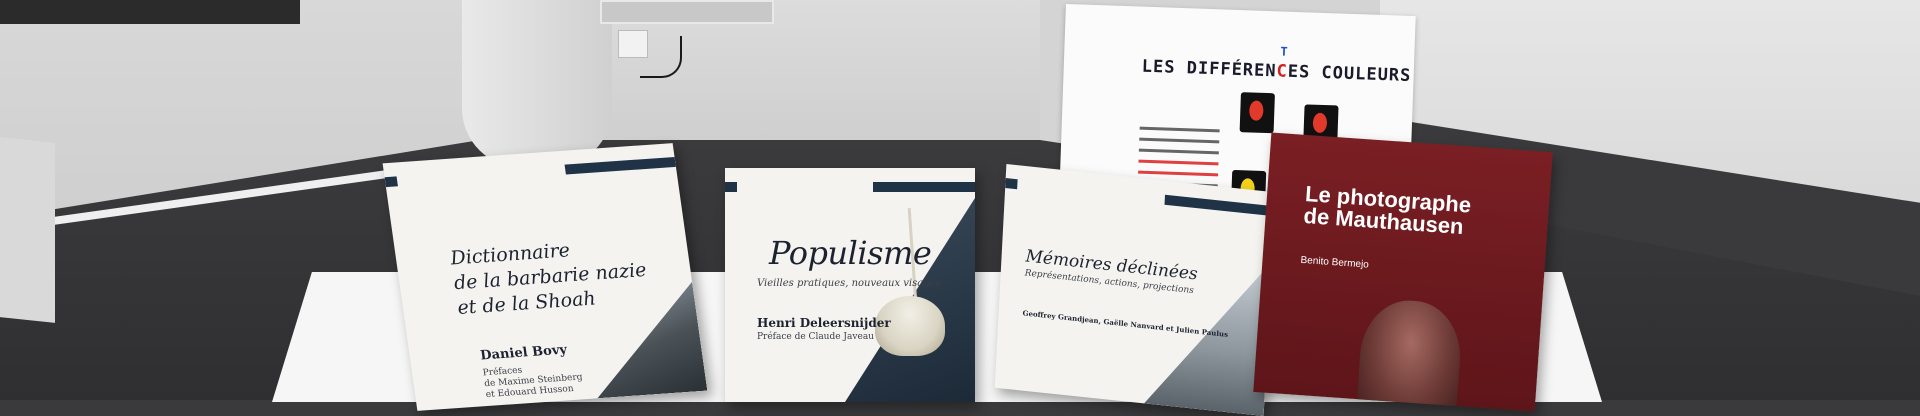 The height and width of the screenshot is (416, 1920). Describe the element at coordinates (537, 84) in the screenshot. I see `pillar` at that location.